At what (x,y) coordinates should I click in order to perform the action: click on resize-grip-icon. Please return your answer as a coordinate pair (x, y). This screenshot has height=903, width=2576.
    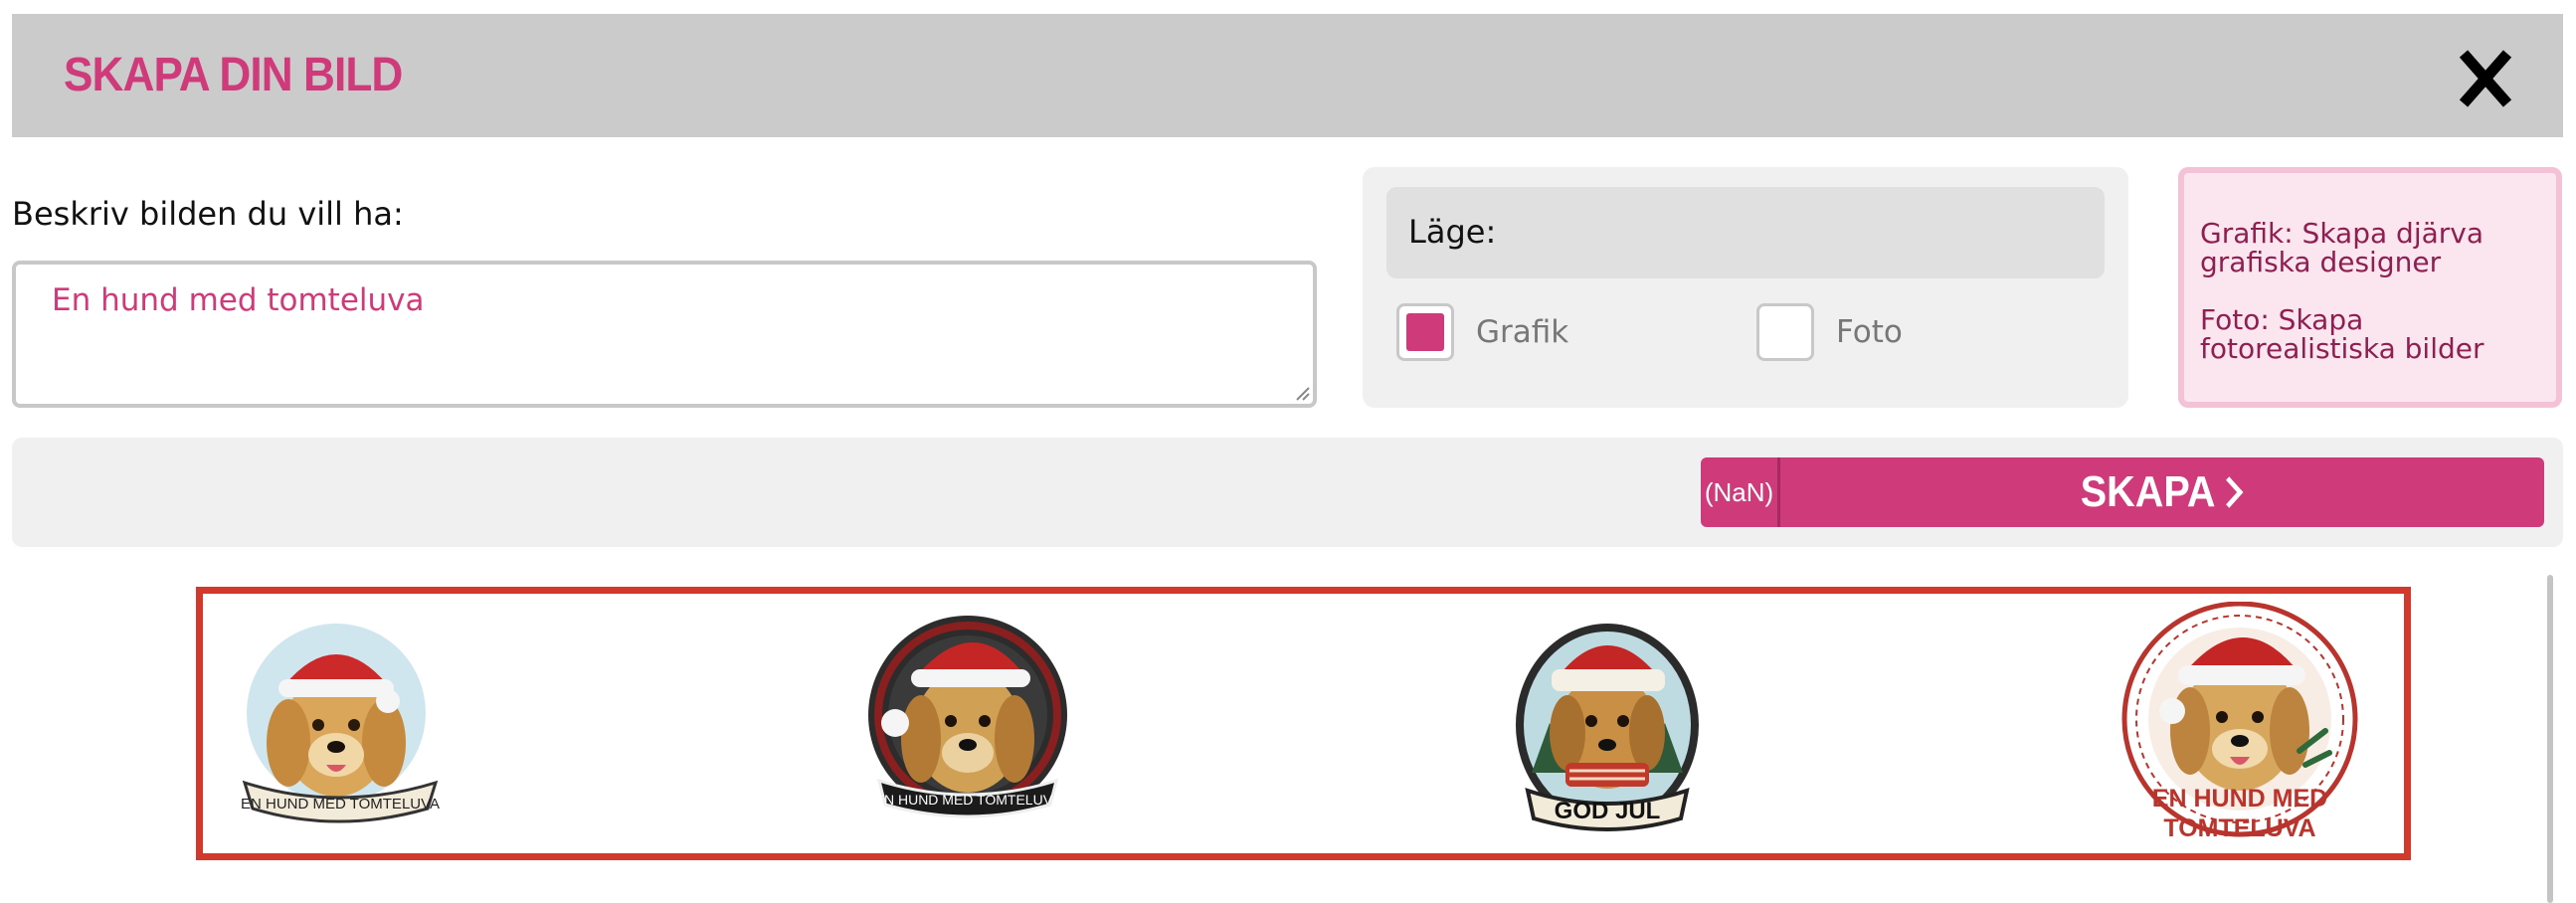
    Looking at the image, I should click on (1302, 393).